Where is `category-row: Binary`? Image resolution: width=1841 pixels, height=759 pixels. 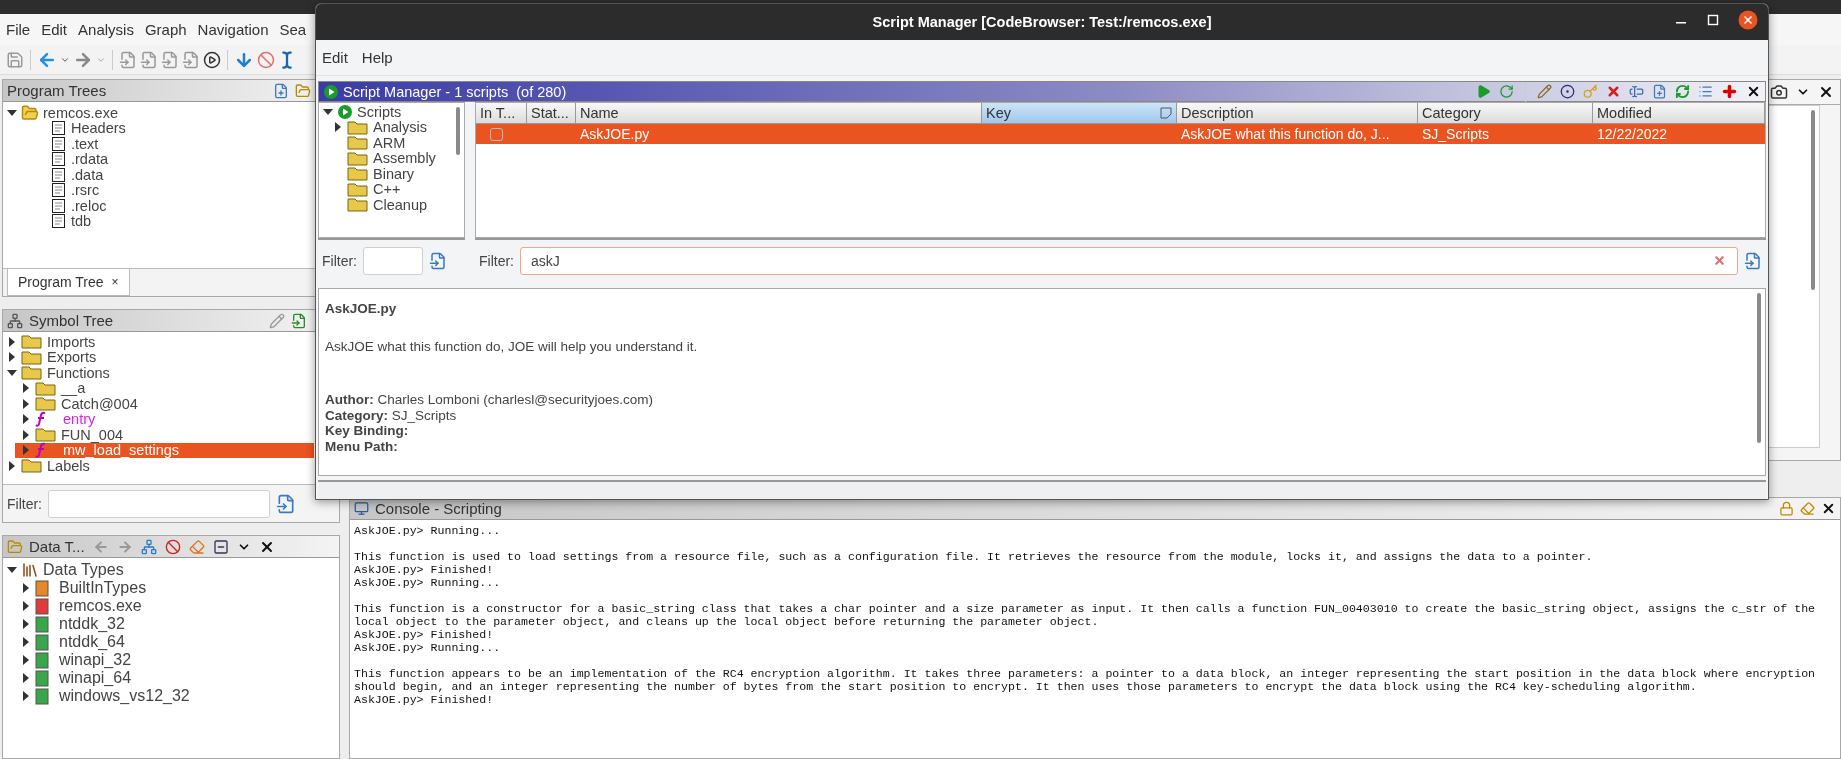
category-row: Binary is located at coordinates (390, 174).